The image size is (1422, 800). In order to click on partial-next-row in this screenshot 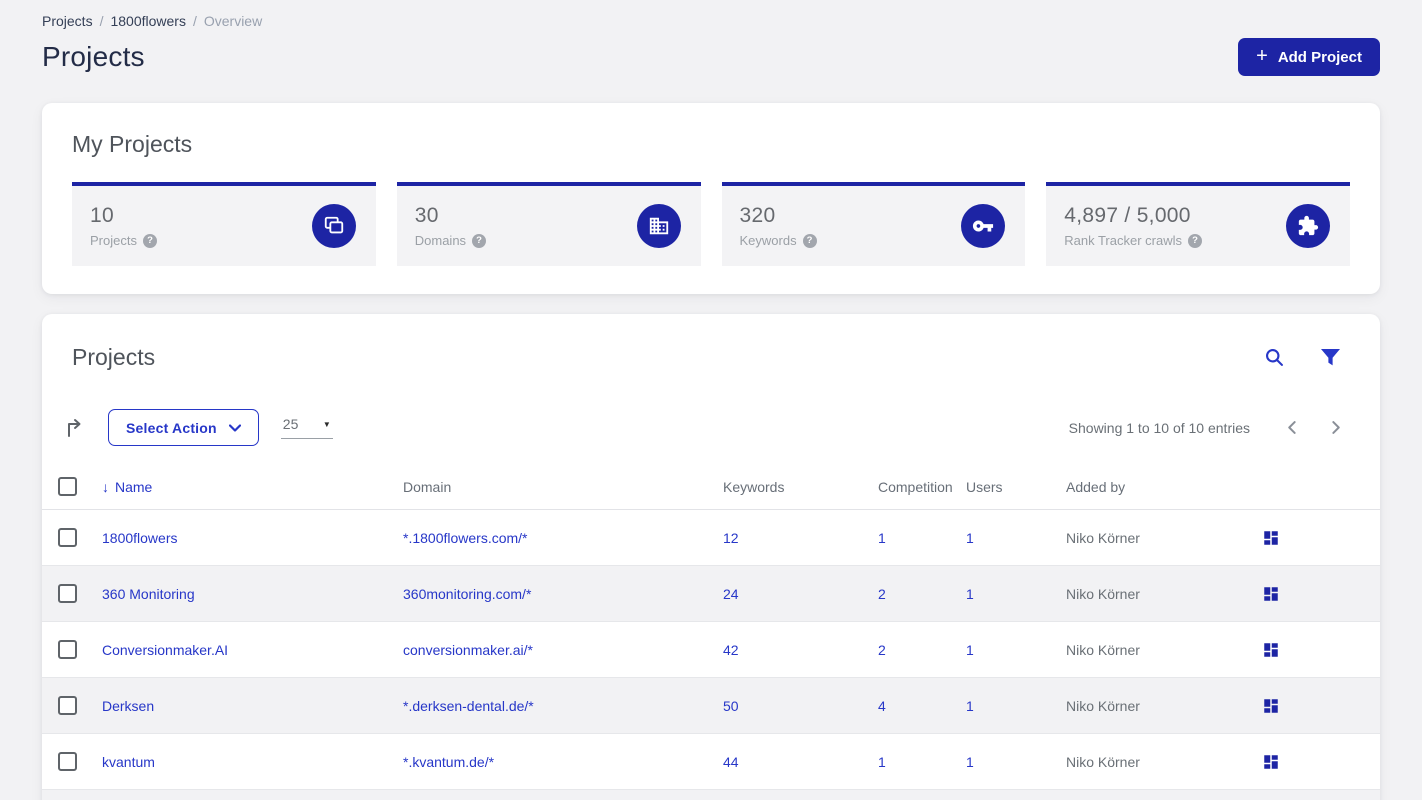, I will do `click(711, 795)`.